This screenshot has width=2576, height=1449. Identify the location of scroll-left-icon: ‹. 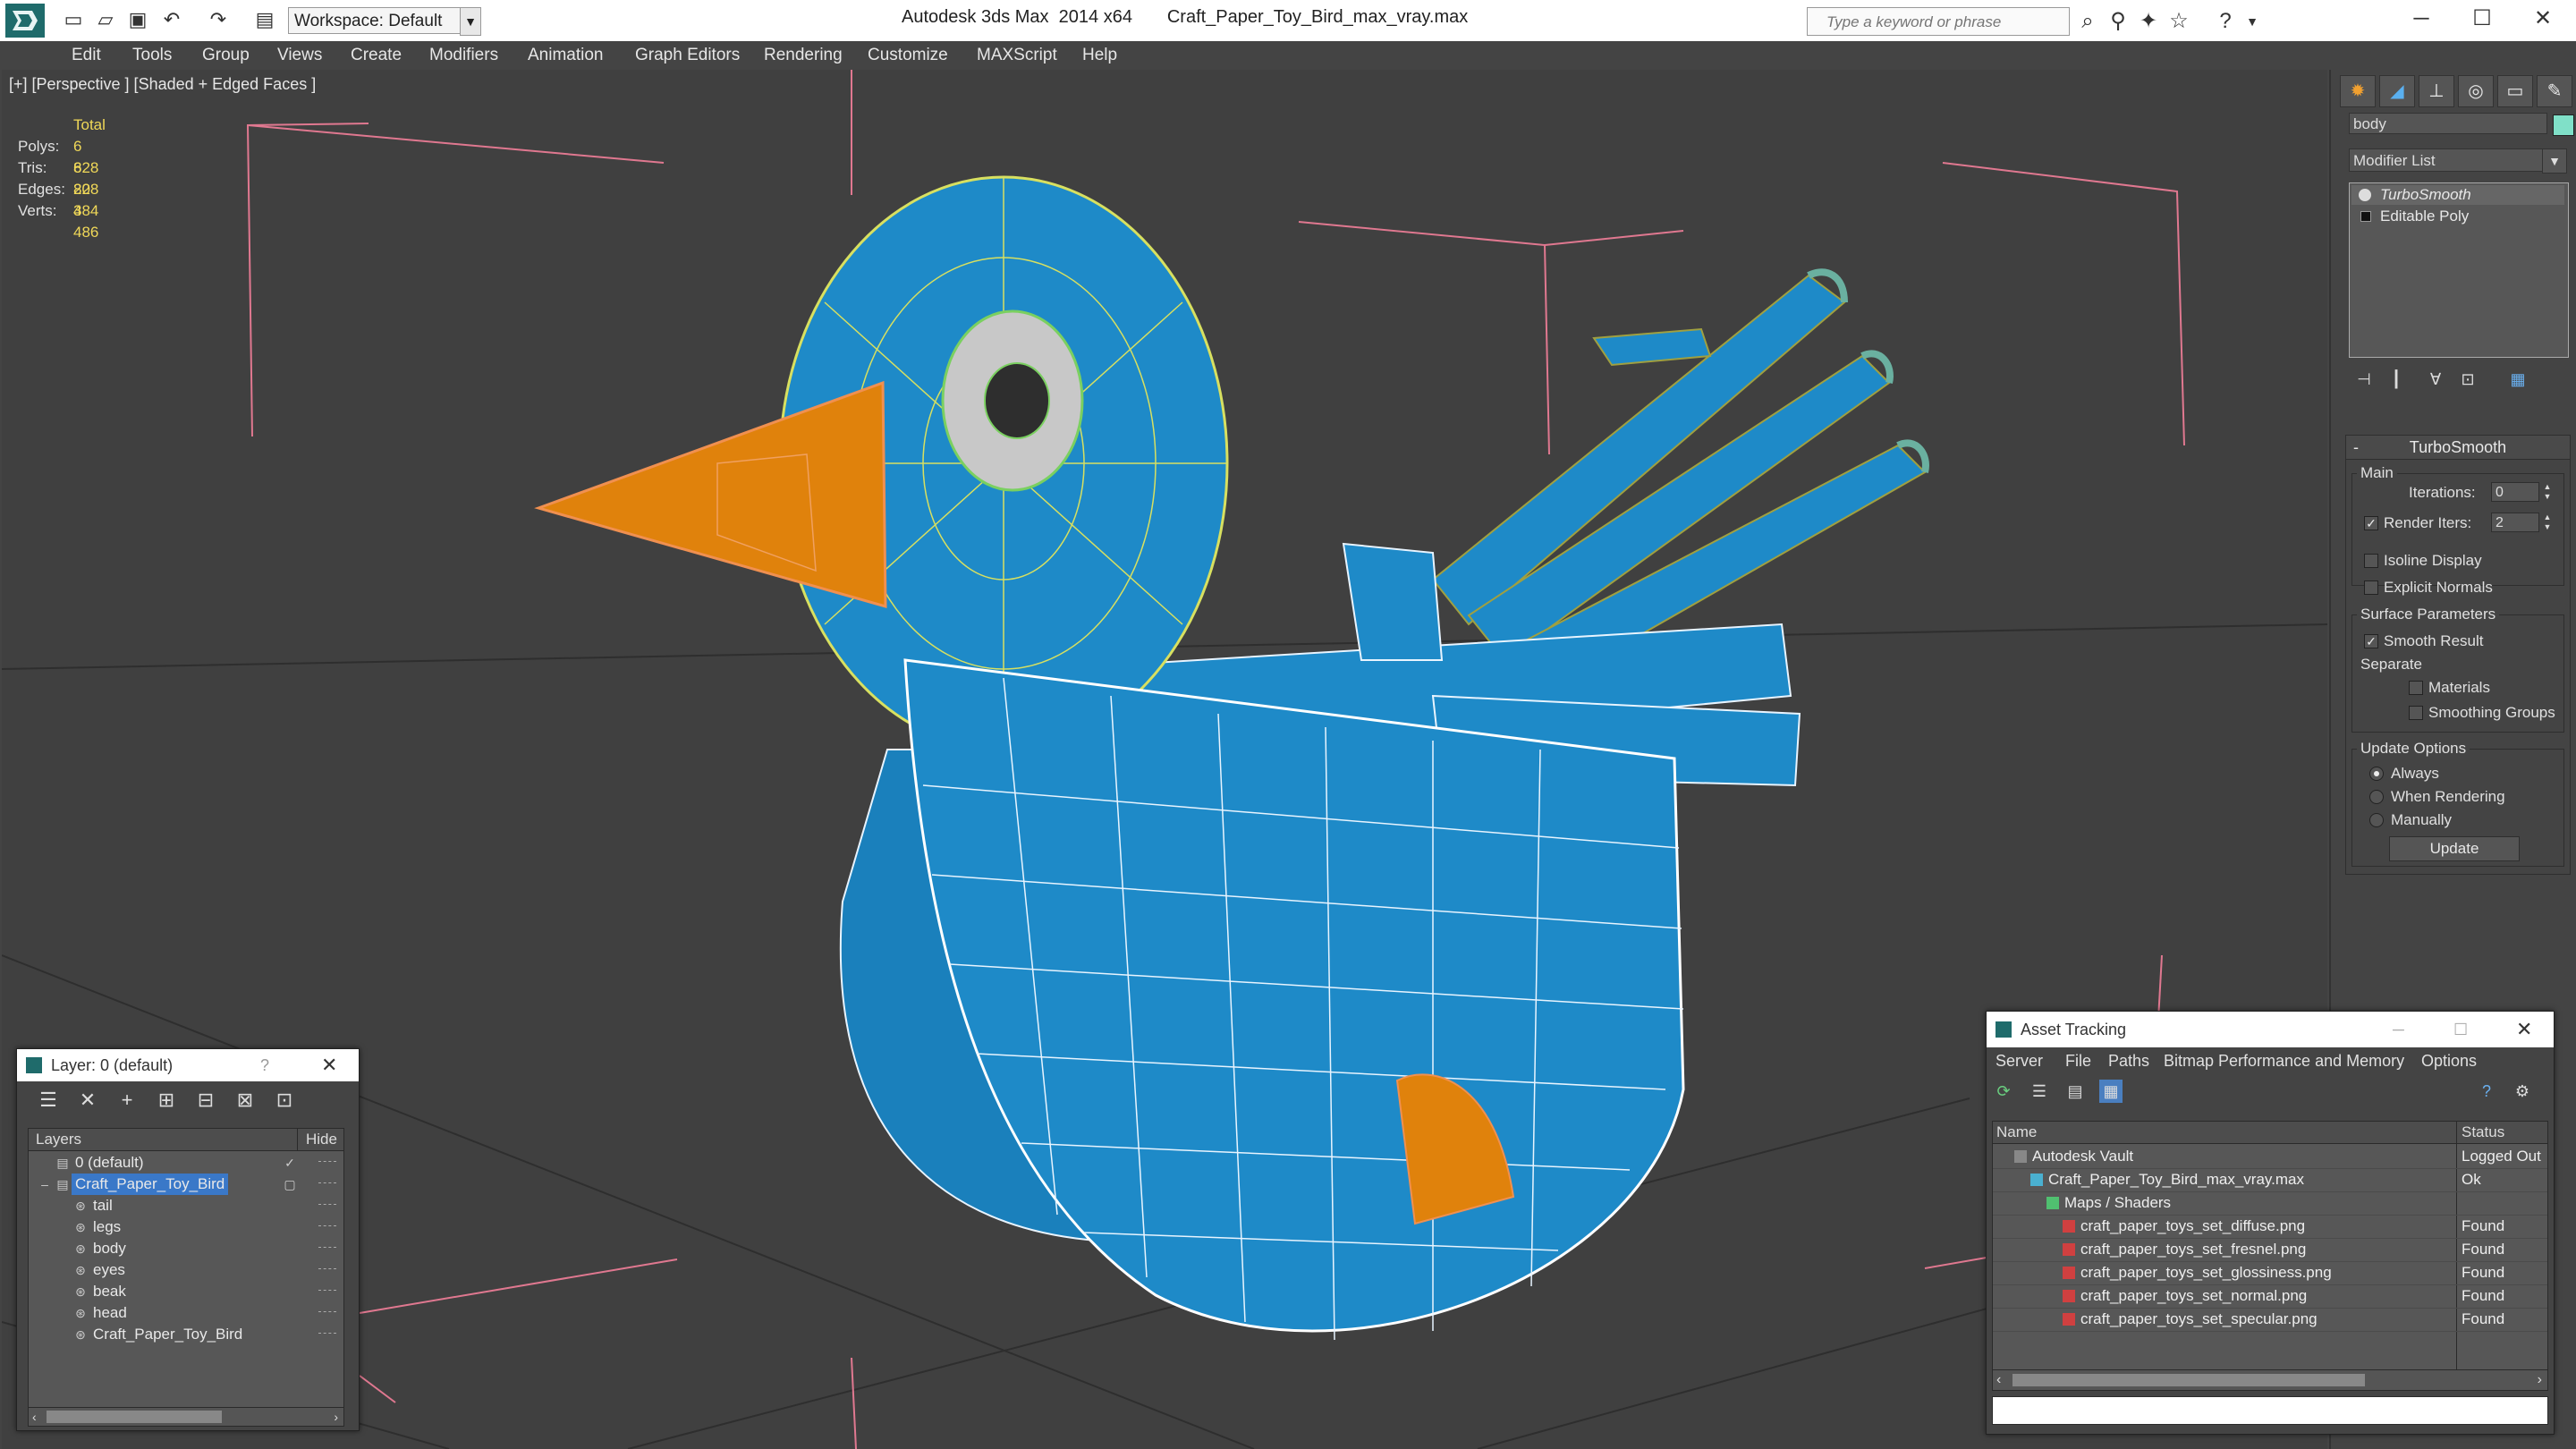
(34, 1417).